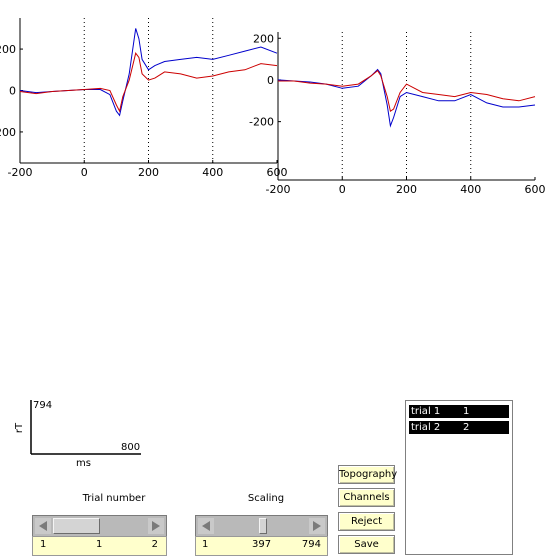 Image resolution: width=546 pixels, height=558 pixels. Describe the element at coordinates (311, 544) in the screenshot. I see `scaling-slider-max: 794` at that location.